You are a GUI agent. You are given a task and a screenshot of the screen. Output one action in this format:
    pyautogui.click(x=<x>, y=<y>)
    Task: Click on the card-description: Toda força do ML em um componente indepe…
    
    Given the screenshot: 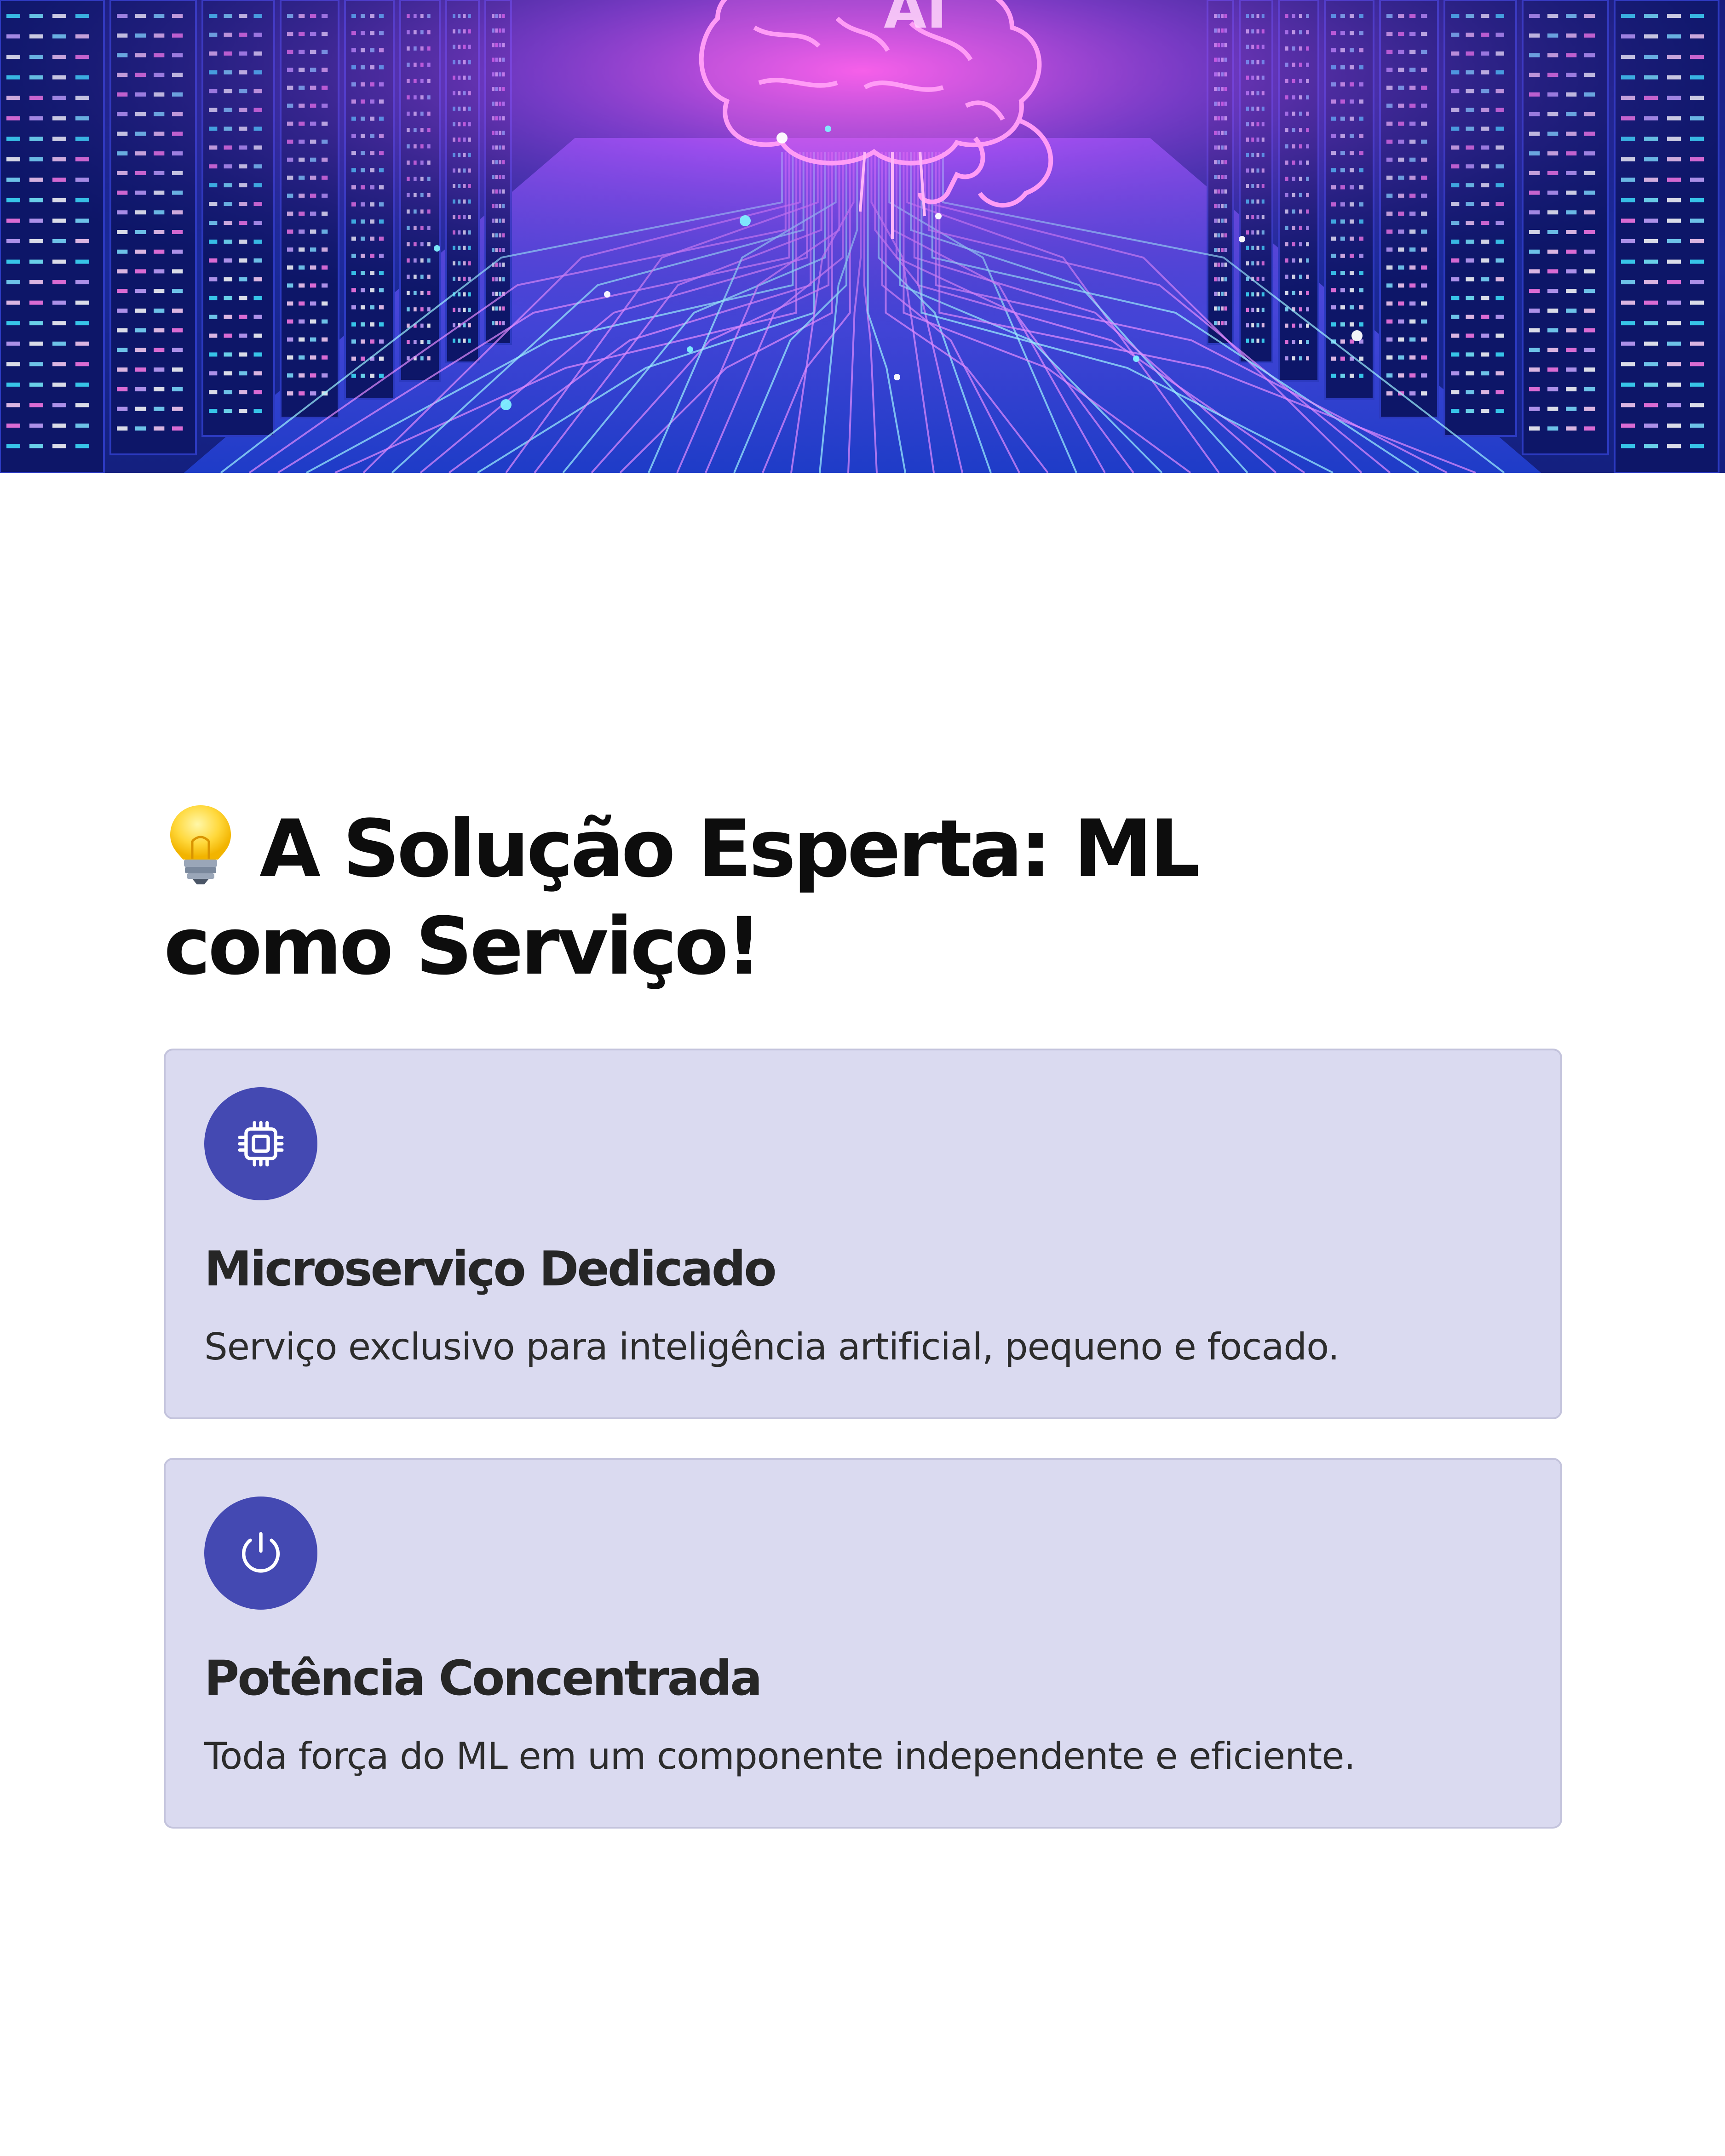 What is the action you would take?
    pyautogui.click(x=780, y=1757)
    